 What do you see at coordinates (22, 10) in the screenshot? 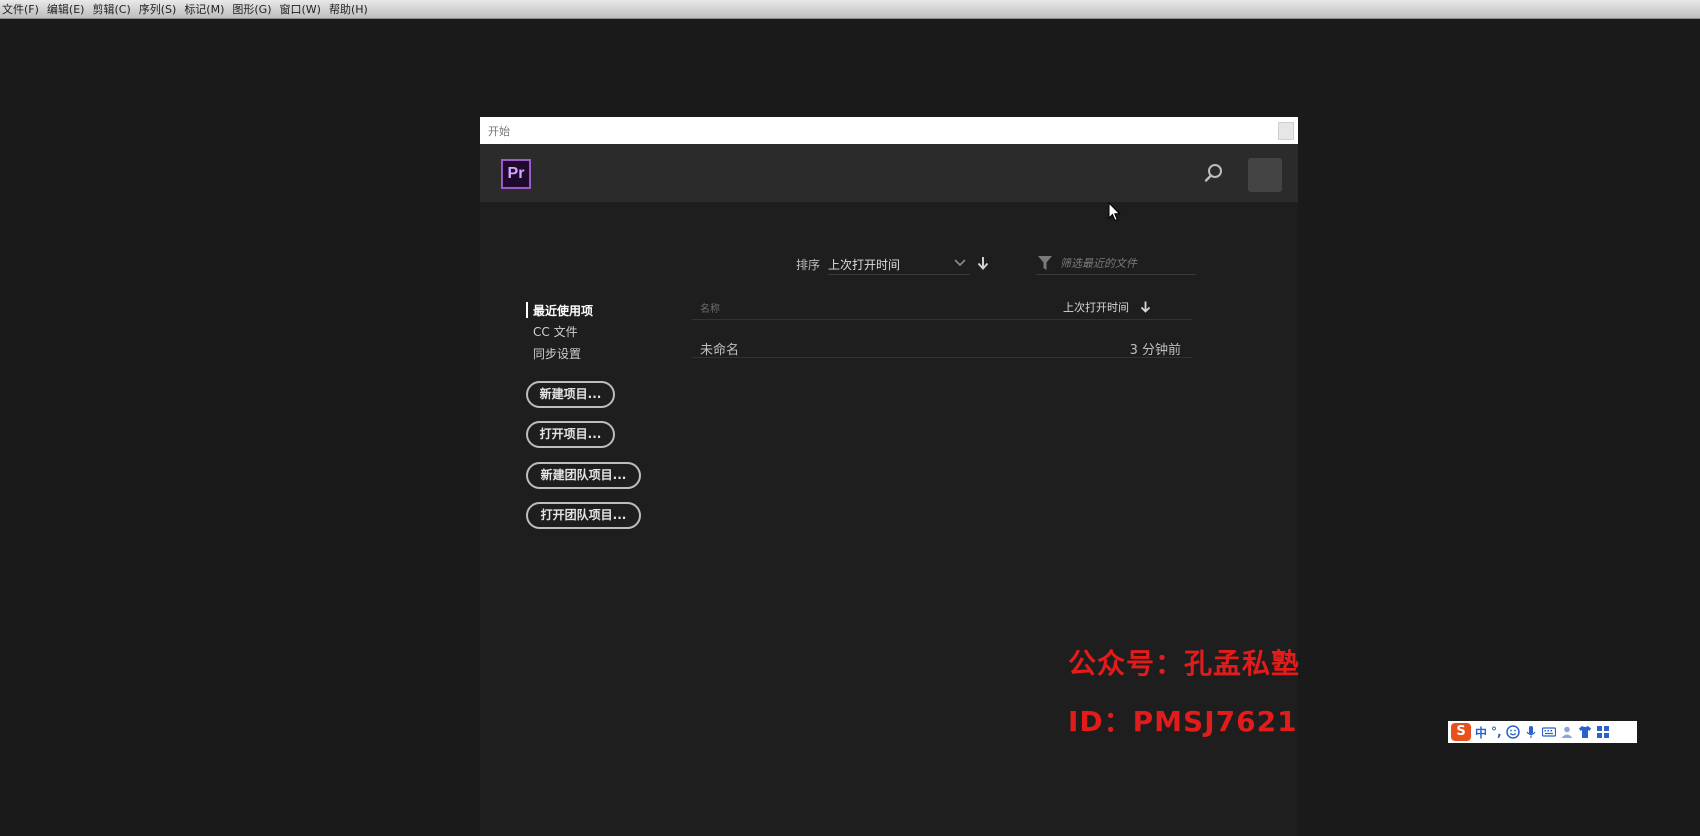
I see `menu-file: 文件(F)` at bounding box center [22, 10].